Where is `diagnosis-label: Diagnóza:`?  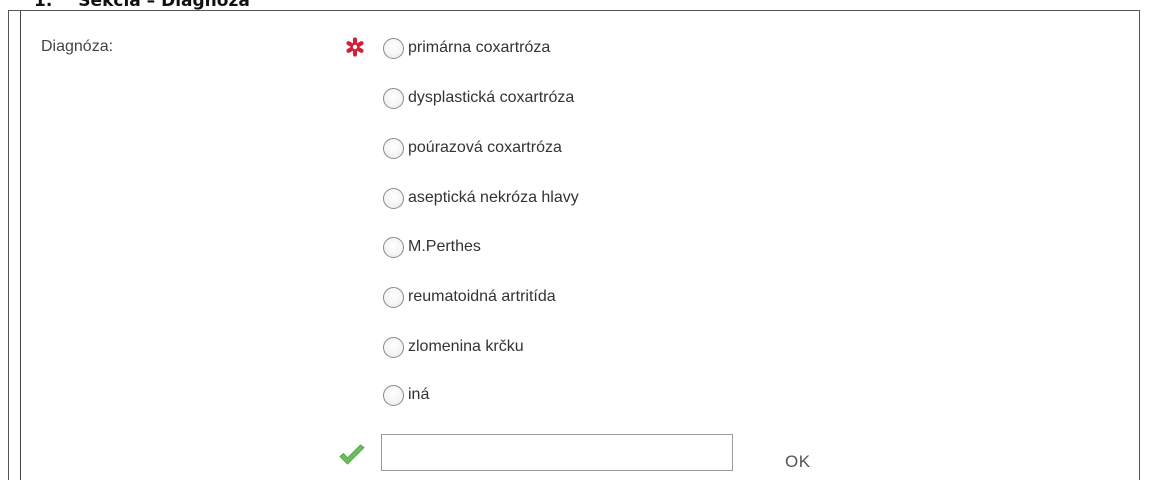
diagnosis-label: Diagnóza: is located at coordinates (77, 46).